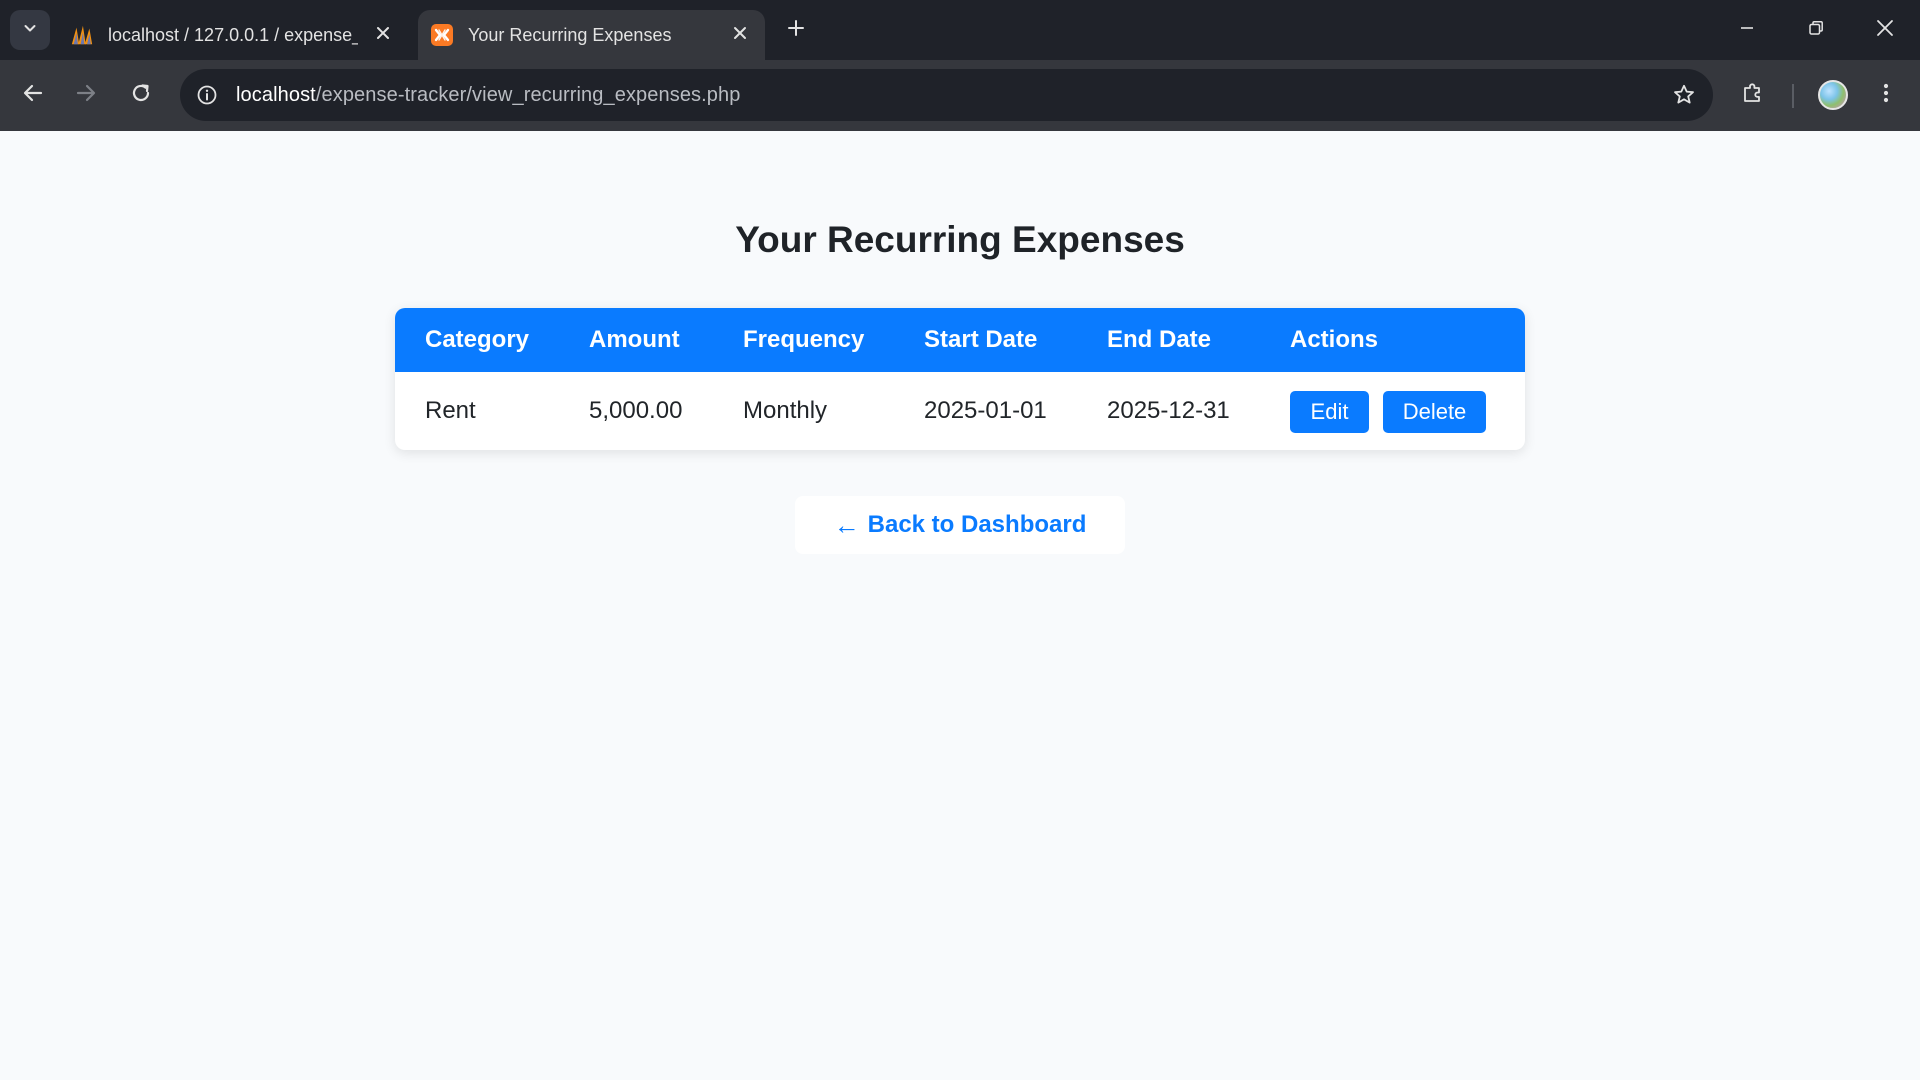 Image resolution: width=1920 pixels, height=1080 pixels. I want to click on new-tab-button, so click(796, 30).